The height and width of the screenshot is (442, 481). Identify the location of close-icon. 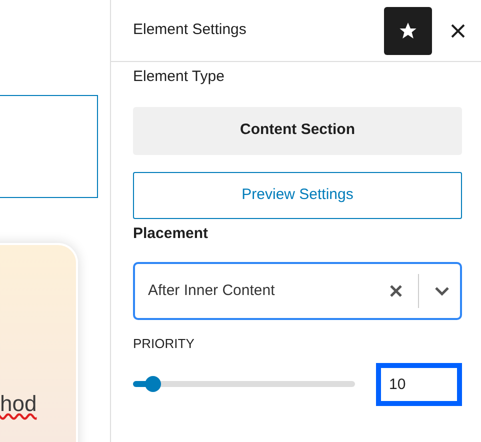
(458, 31).